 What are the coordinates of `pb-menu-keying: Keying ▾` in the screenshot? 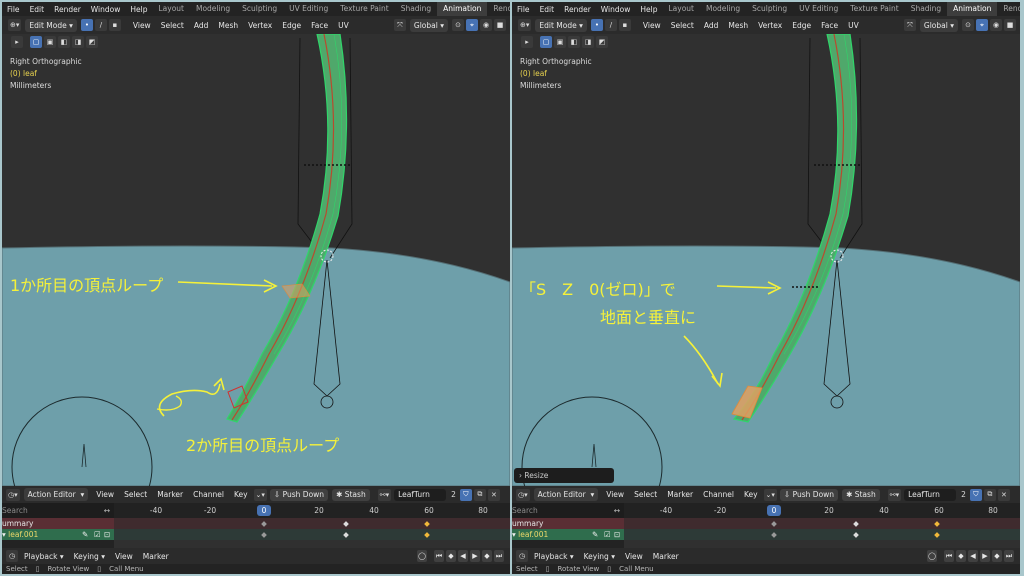 It's located at (89, 556).